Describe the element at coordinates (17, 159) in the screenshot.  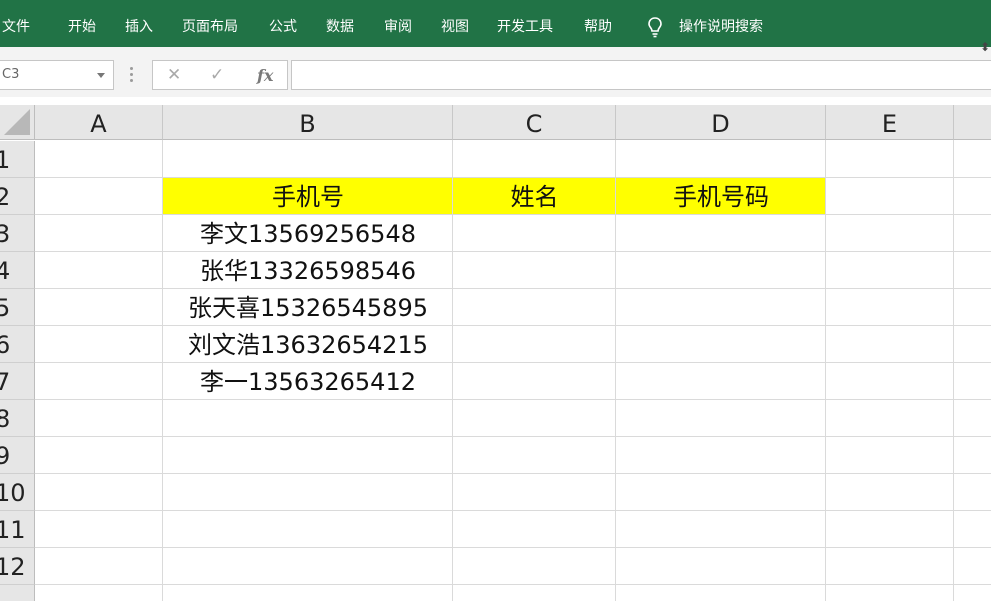
I see `row-header-1: 1` at that location.